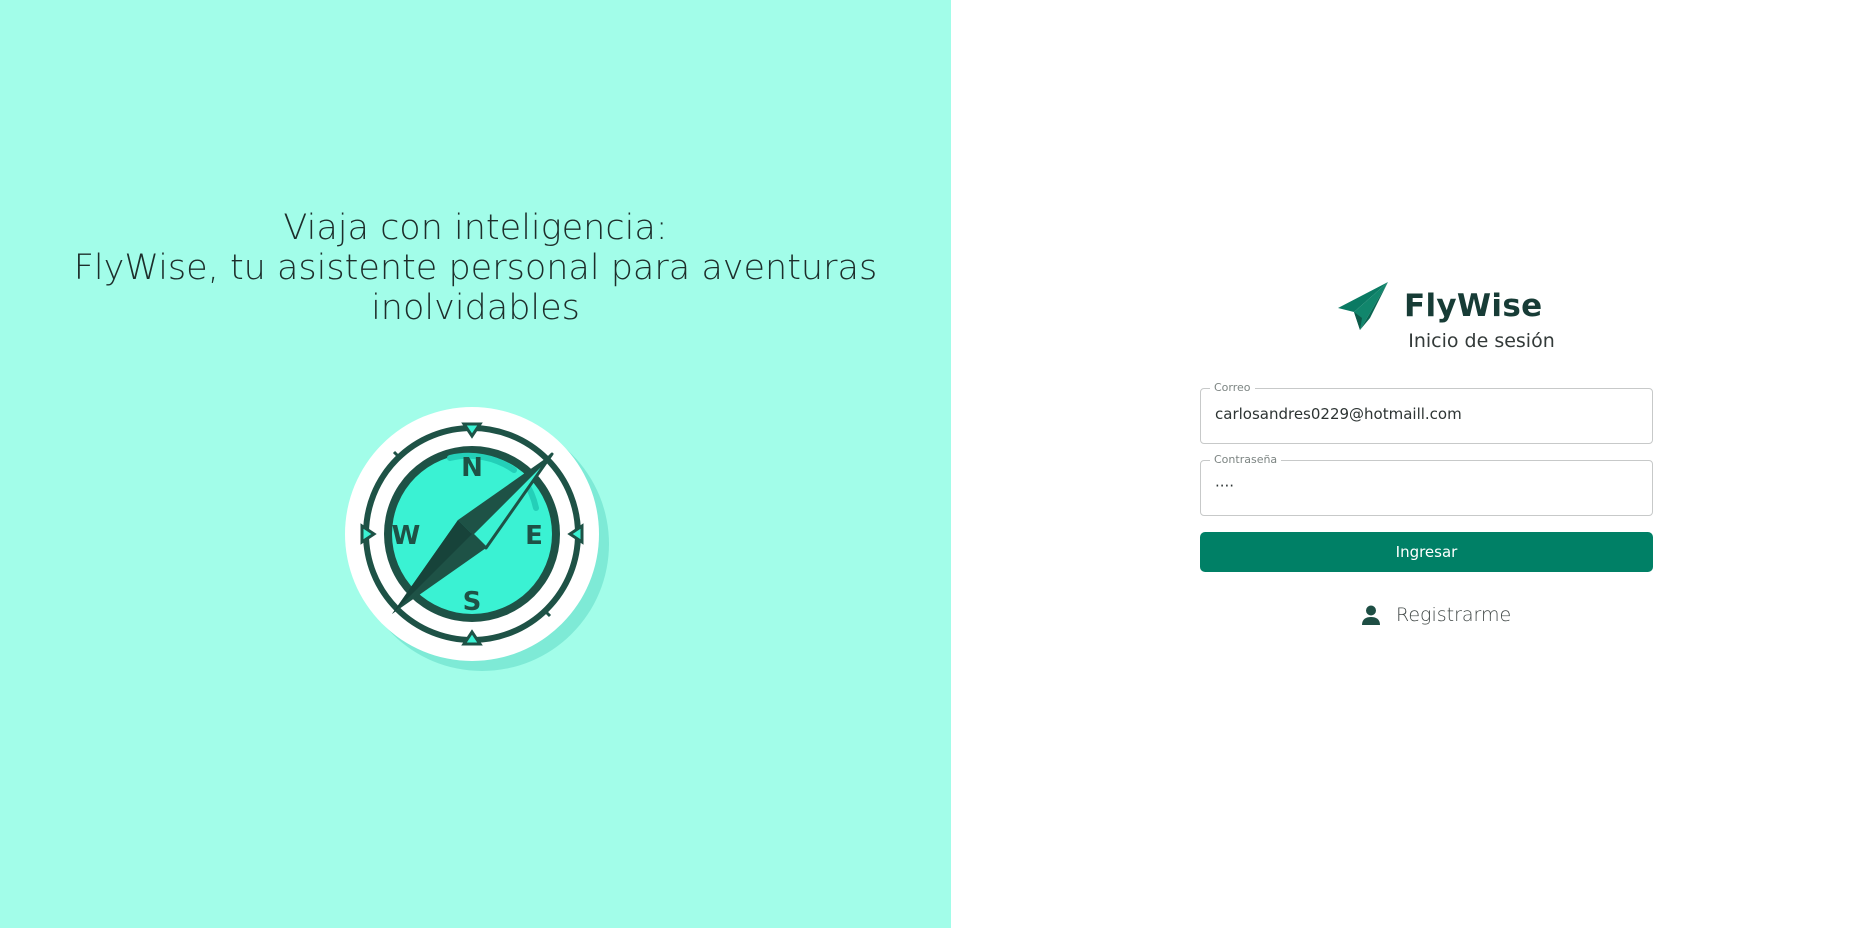  What do you see at coordinates (472, 602) in the screenshot?
I see `compass-south-label: S` at bounding box center [472, 602].